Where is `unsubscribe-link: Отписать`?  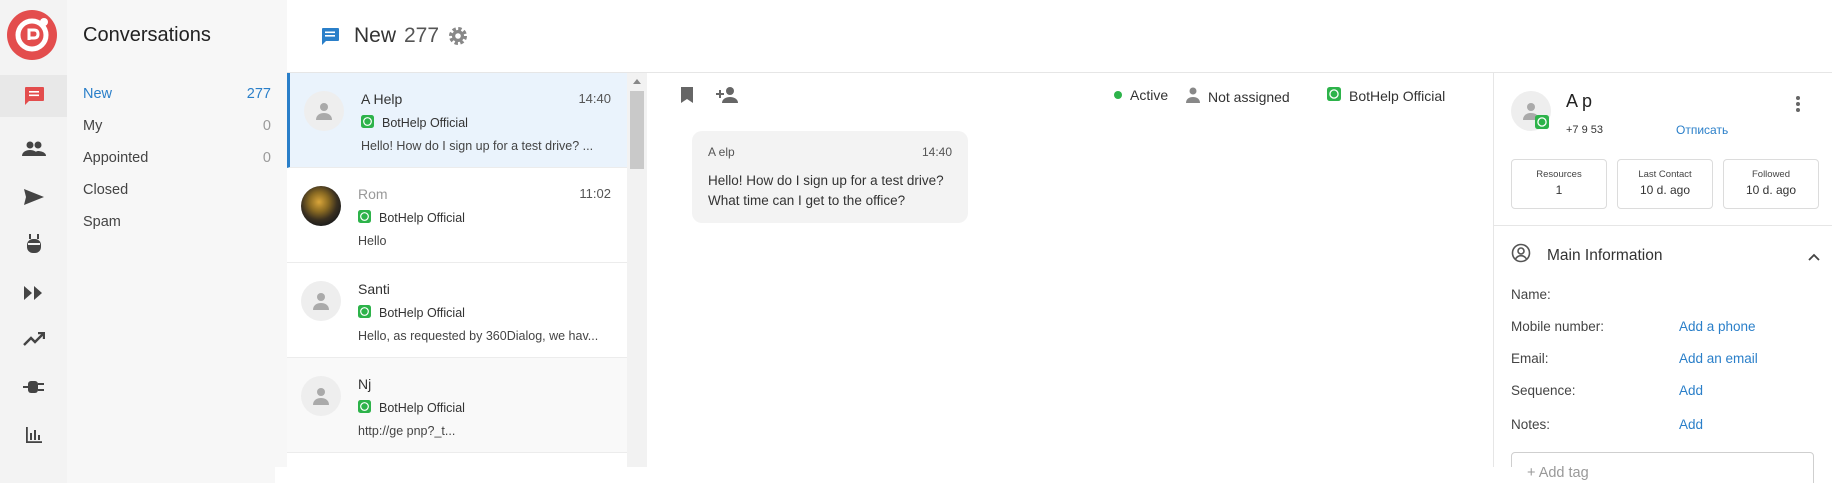 unsubscribe-link: Отписать is located at coordinates (1702, 130).